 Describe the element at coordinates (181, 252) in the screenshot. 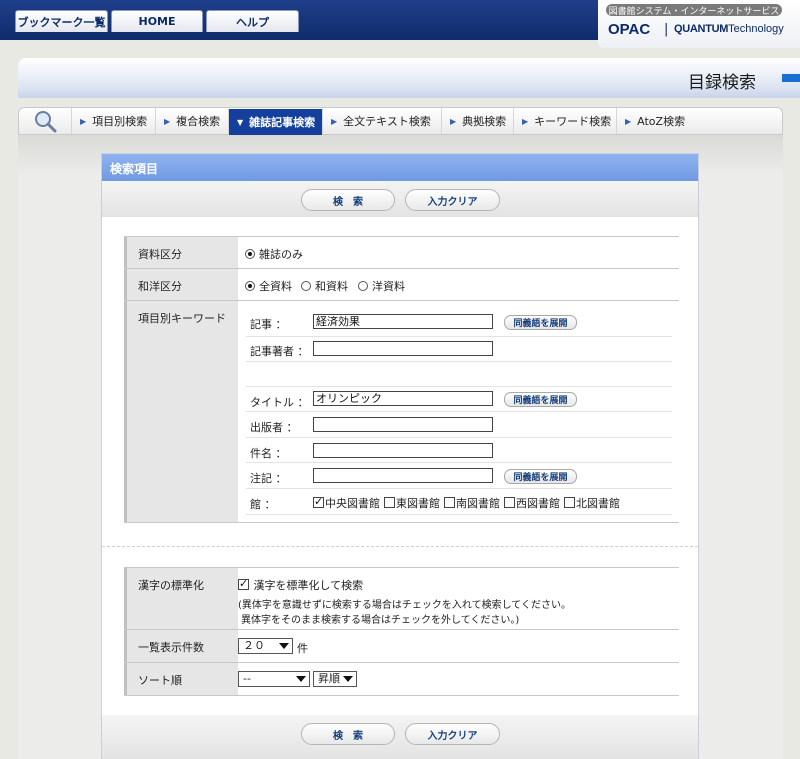

I see `material-type-label: 資料区分` at that location.